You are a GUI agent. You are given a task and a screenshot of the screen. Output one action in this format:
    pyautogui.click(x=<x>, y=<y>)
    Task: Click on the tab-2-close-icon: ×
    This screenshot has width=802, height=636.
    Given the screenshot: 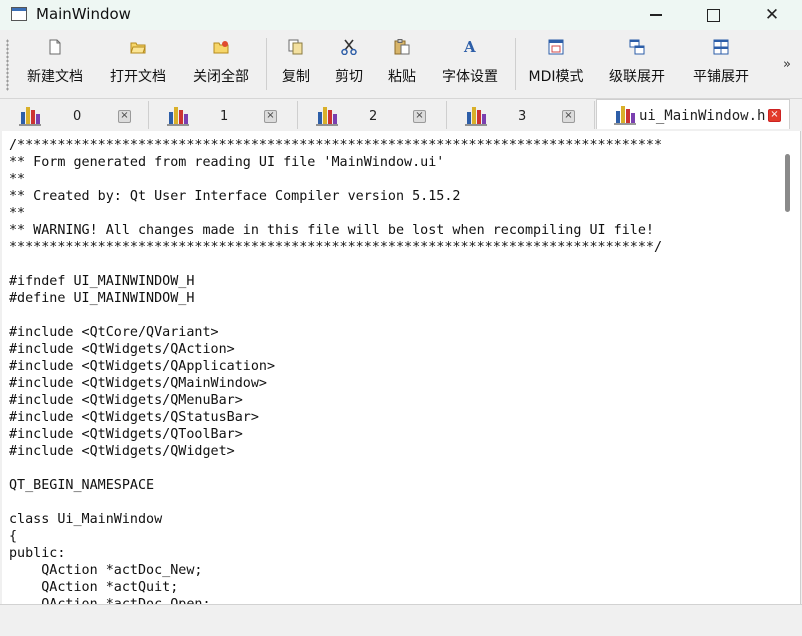 What is the action you would take?
    pyautogui.click(x=419, y=116)
    